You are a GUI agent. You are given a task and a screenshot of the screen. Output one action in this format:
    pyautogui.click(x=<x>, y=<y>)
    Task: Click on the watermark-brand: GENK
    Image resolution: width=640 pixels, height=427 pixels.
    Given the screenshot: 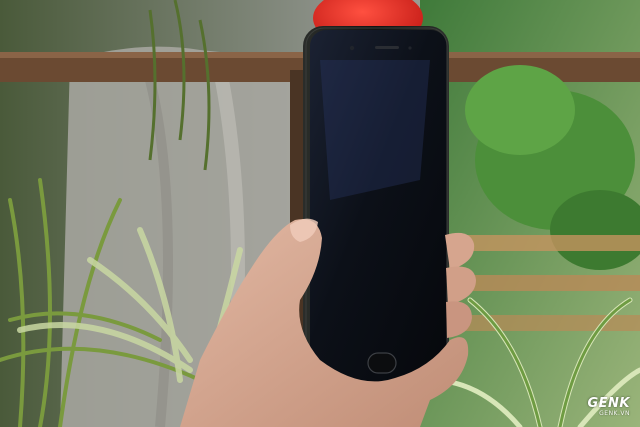 What is the action you would take?
    pyautogui.click(x=608, y=403)
    